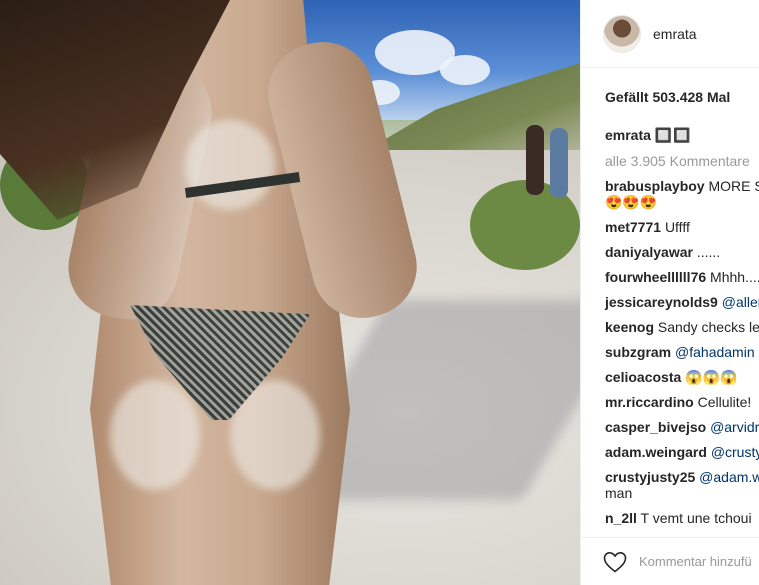 This screenshot has height=585, width=759. What do you see at coordinates (733, 186) in the screenshot?
I see `comment-text: MORE S` at bounding box center [733, 186].